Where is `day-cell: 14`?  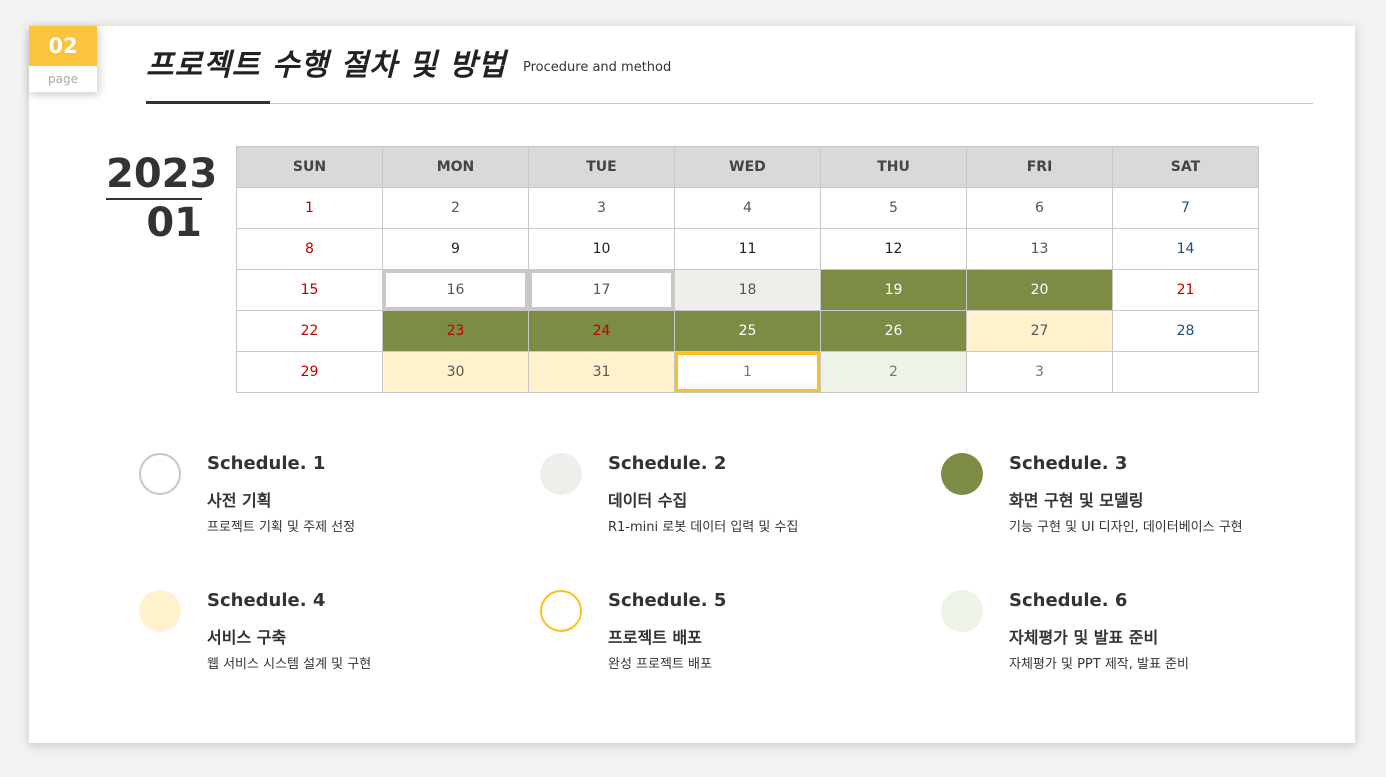 day-cell: 14 is located at coordinates (1185, 249).